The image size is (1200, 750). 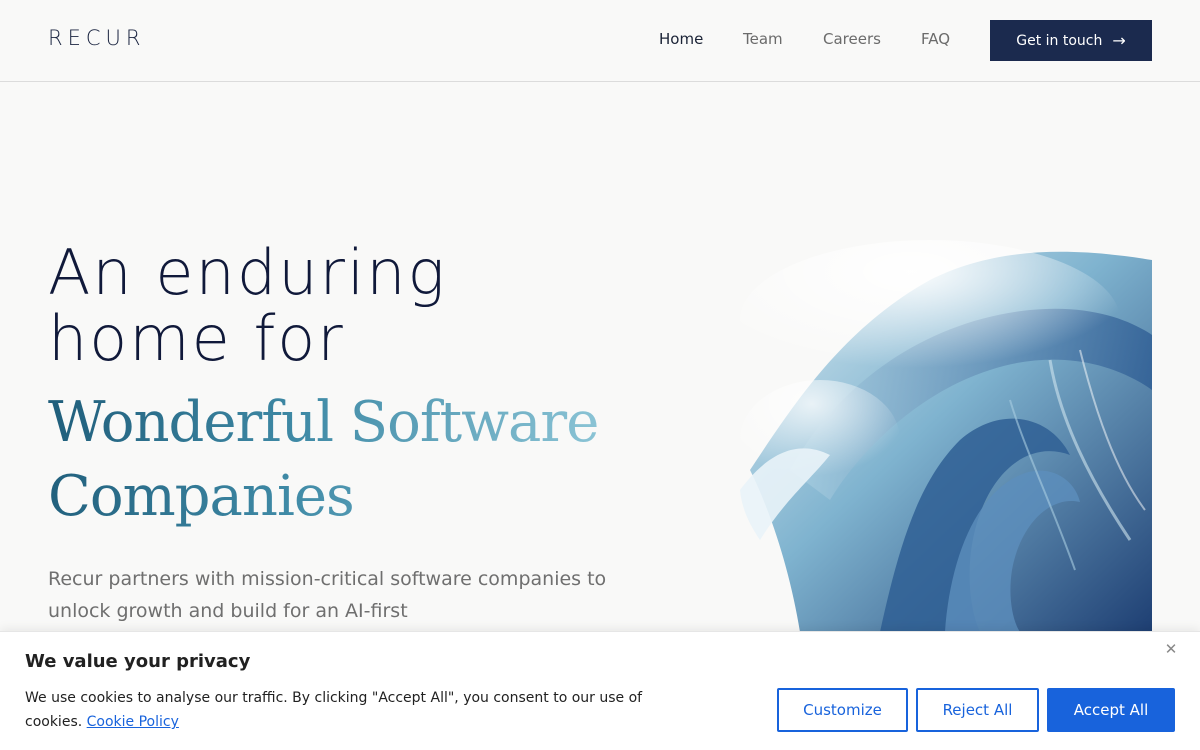 I want to click on cookie-policy-link: Cookie Policy, so click(x=133, y=722).